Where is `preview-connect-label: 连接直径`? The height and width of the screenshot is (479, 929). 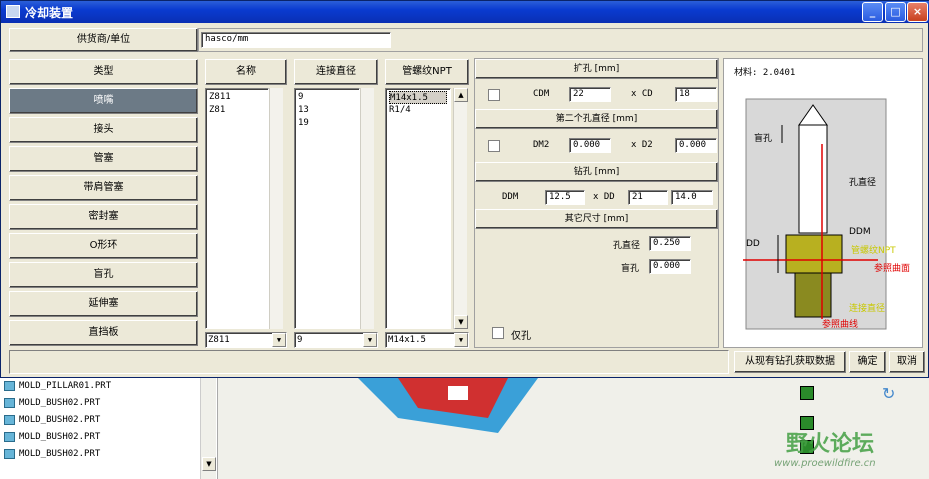 preview-connect-label: 连接直径 is located at coordinates (867, 309).